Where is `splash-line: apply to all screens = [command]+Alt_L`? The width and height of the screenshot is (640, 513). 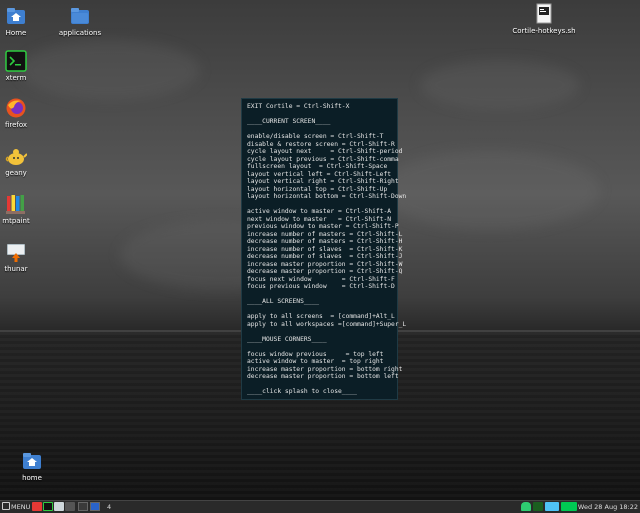
splash-line: apply to all screens = [command]+Alt_L is located at coordinates (321, 316).